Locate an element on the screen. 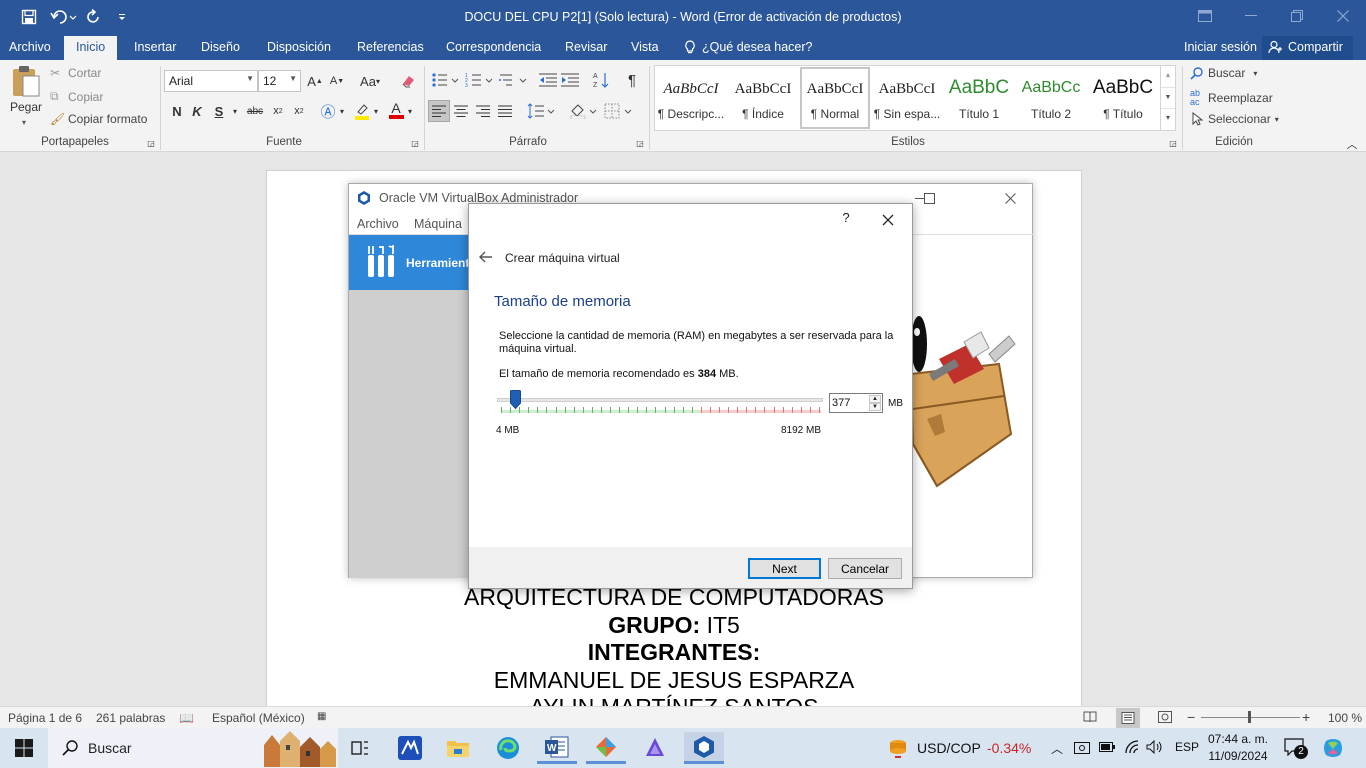 This screenshot has width=1366, height=768. file-explorer-icon is located at coordinates (458, 748).